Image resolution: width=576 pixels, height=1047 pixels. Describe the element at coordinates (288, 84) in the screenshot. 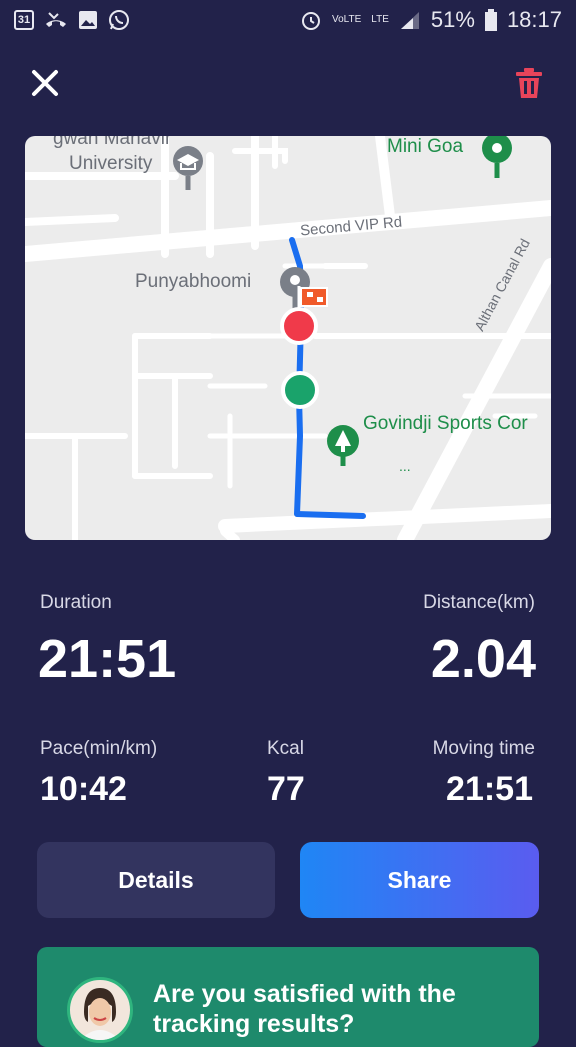

I see `header` at that location.